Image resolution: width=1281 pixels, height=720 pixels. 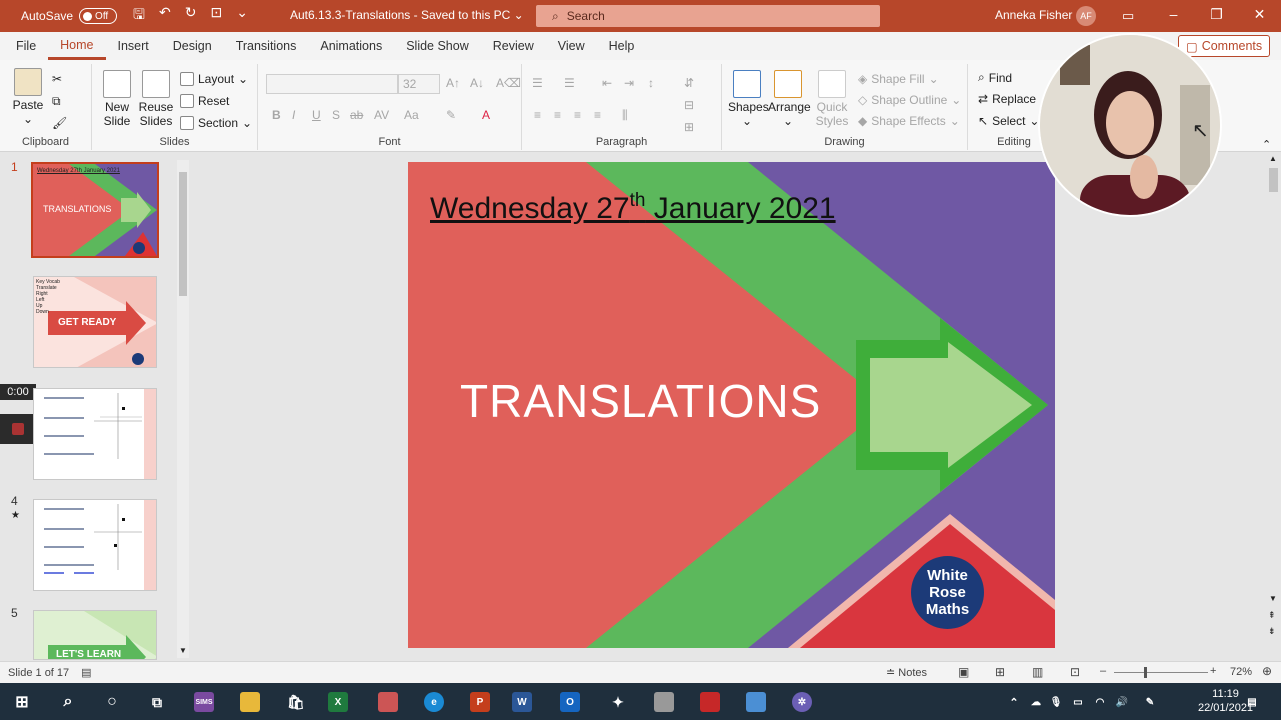 What do you see at coordinates (338, 702) in the screenshot?
I see `excel-icon: X` at bounding box center [338, 702].